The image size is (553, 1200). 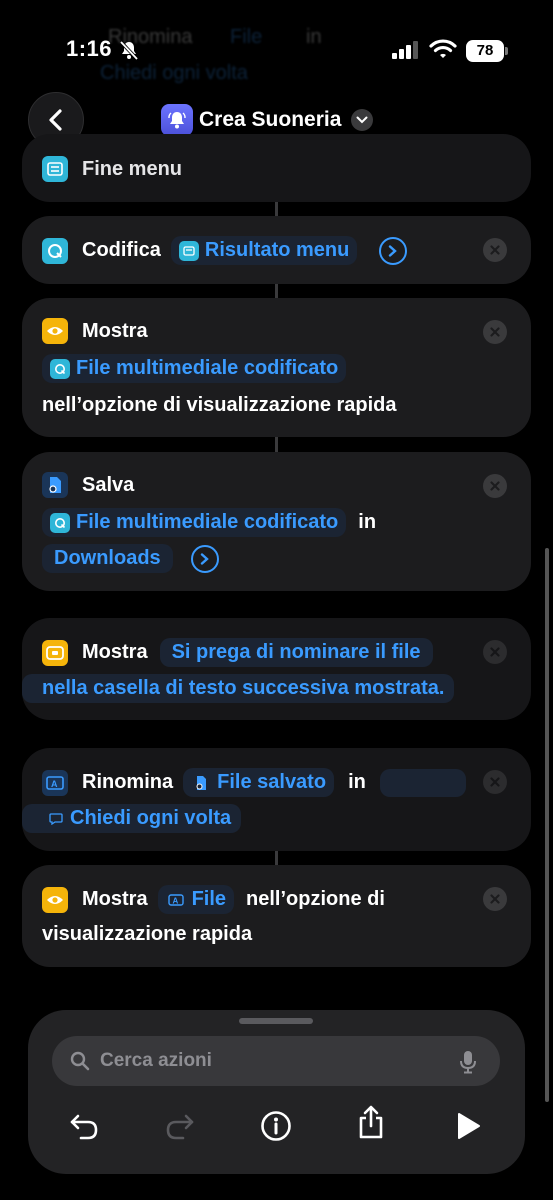 What do you see at coordinates (276, 1092) in the screenshot?
I see `actions-panel` at bounding box center [276, 1092].